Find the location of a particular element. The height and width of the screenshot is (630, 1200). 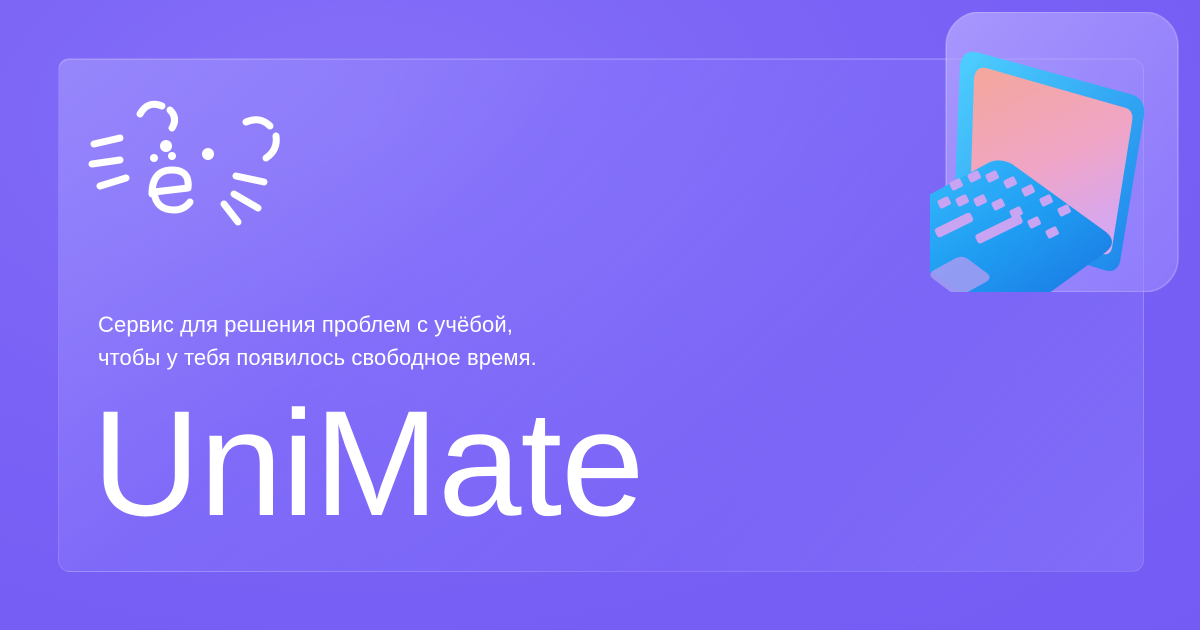

brand-name: UniMate is located at coordinates (368, 463).